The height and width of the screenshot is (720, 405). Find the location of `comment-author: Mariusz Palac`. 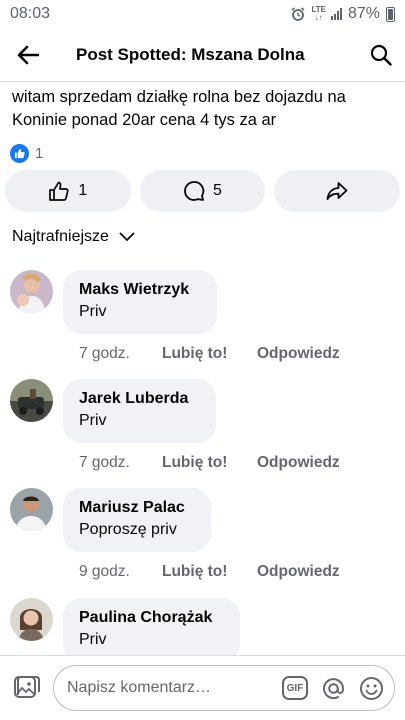

comment-author: Mariusz Palac is located at coordinates (137, 508).